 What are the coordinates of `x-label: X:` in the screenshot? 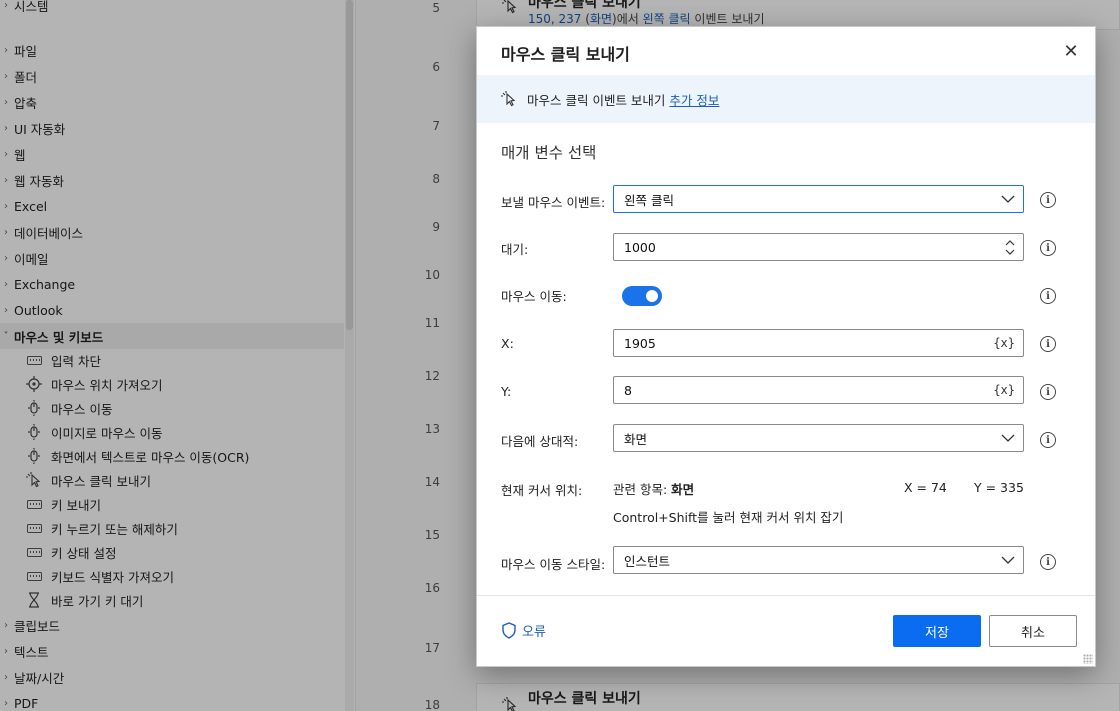 It's located at (507, 343).